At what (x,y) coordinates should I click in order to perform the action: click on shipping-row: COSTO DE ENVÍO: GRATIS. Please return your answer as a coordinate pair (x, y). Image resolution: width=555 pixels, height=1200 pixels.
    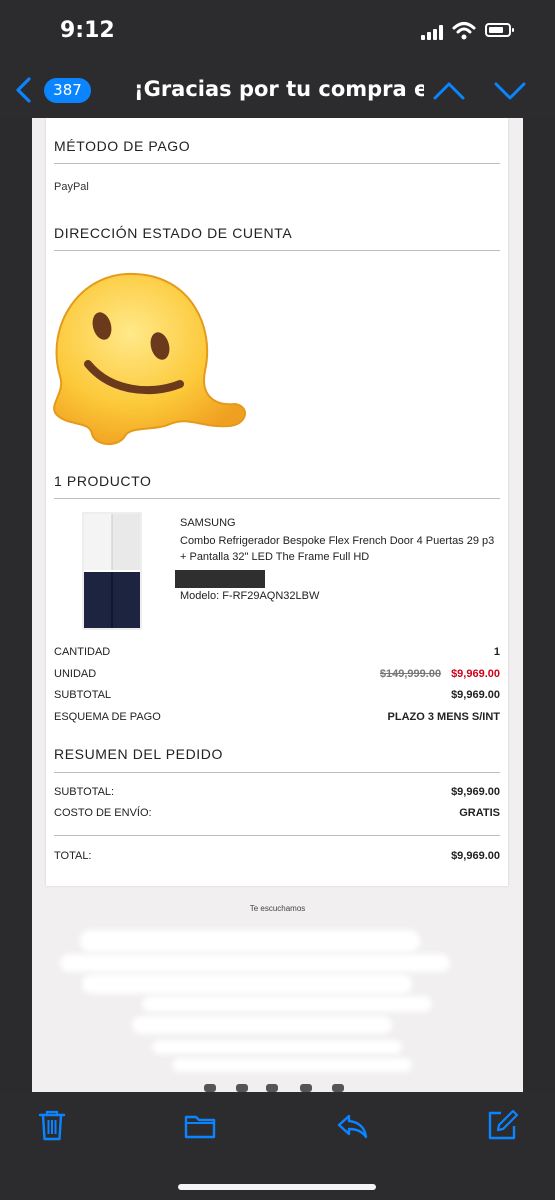
    Looking at the image, I should click on (277, 814).